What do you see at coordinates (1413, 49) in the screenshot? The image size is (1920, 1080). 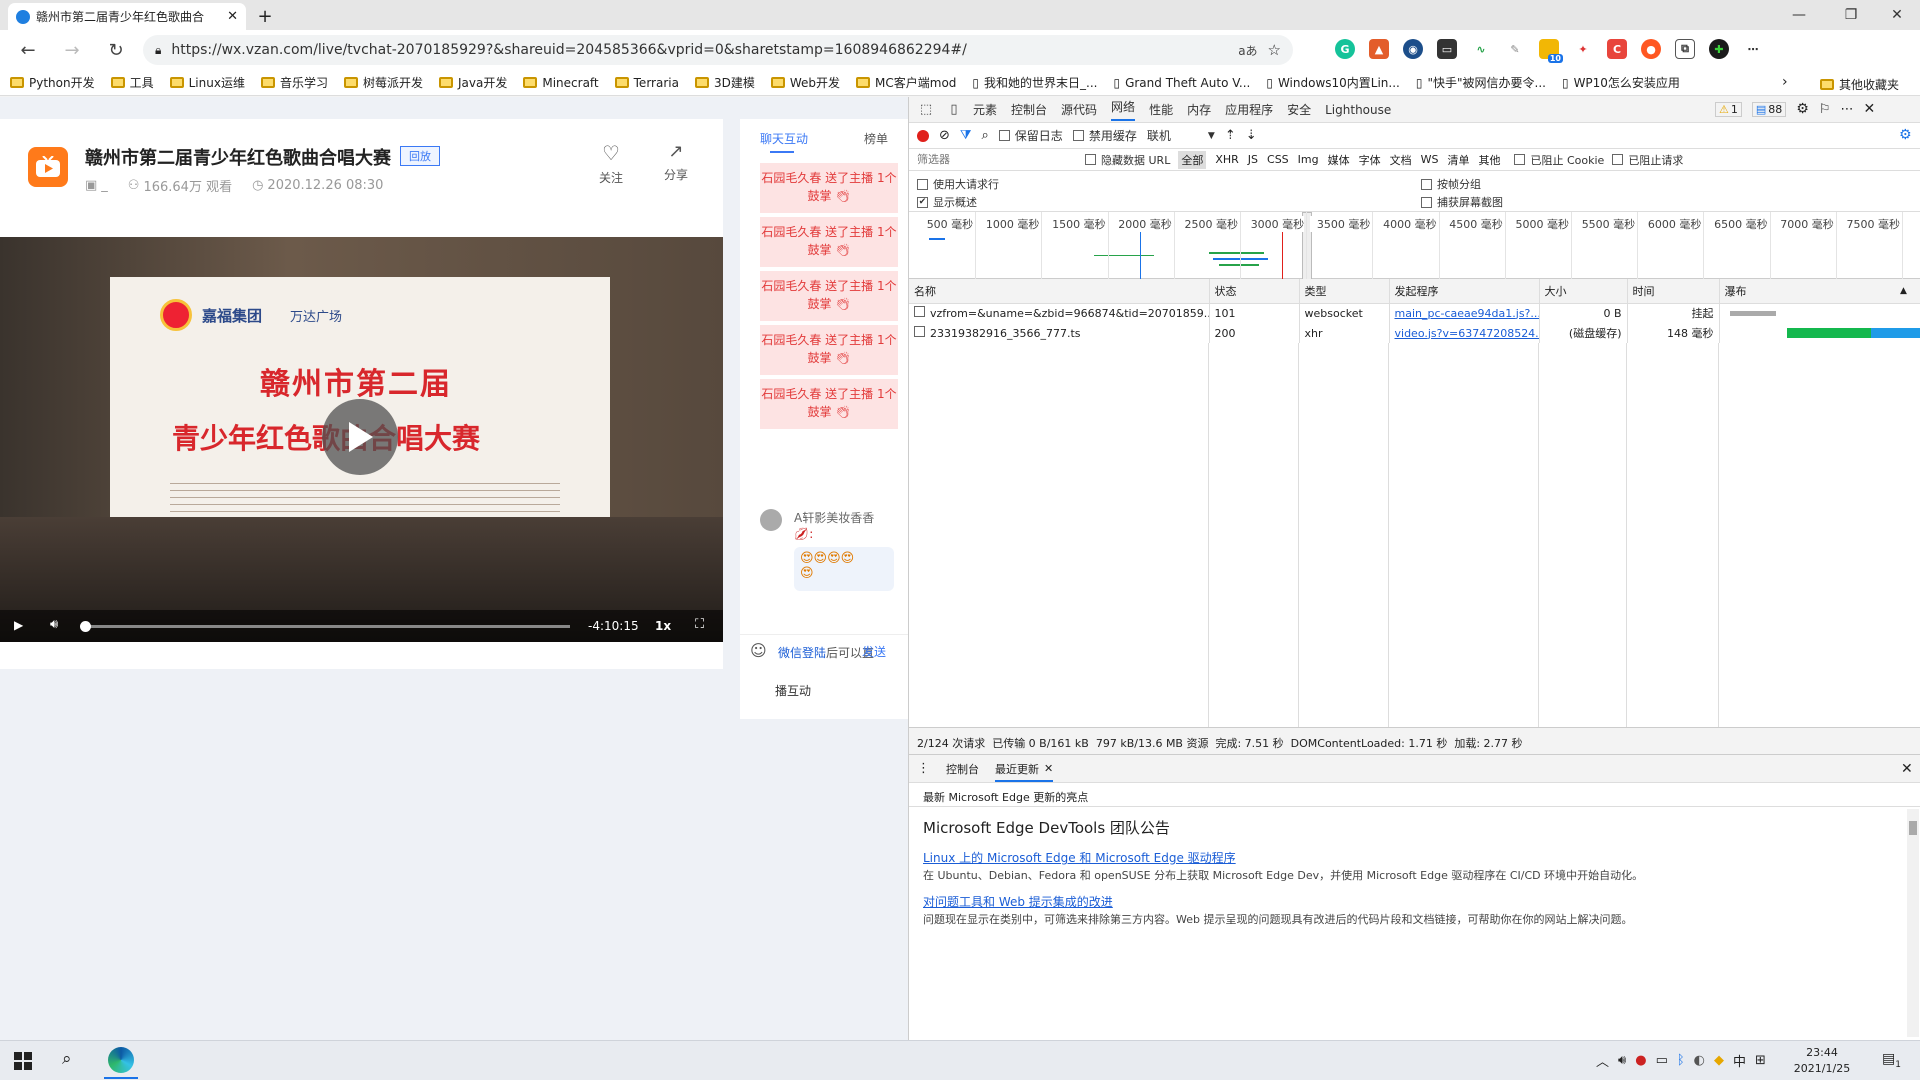 I see `extension-globe-icon: ◉` at bounding box center [1413, 49].